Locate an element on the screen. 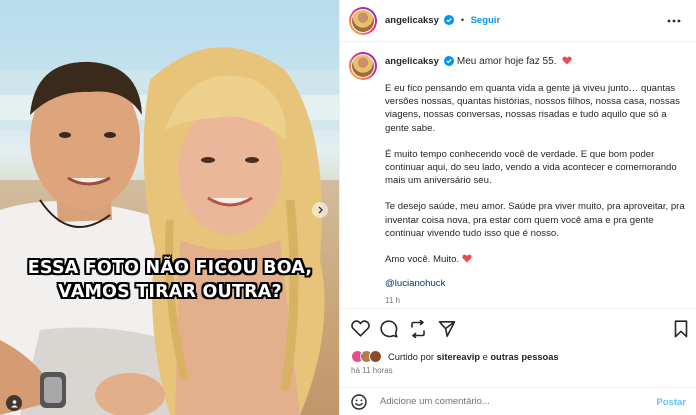  likes-summary: Curtido por sitereavip e outras pessoas is located at coordinates (455, 356).